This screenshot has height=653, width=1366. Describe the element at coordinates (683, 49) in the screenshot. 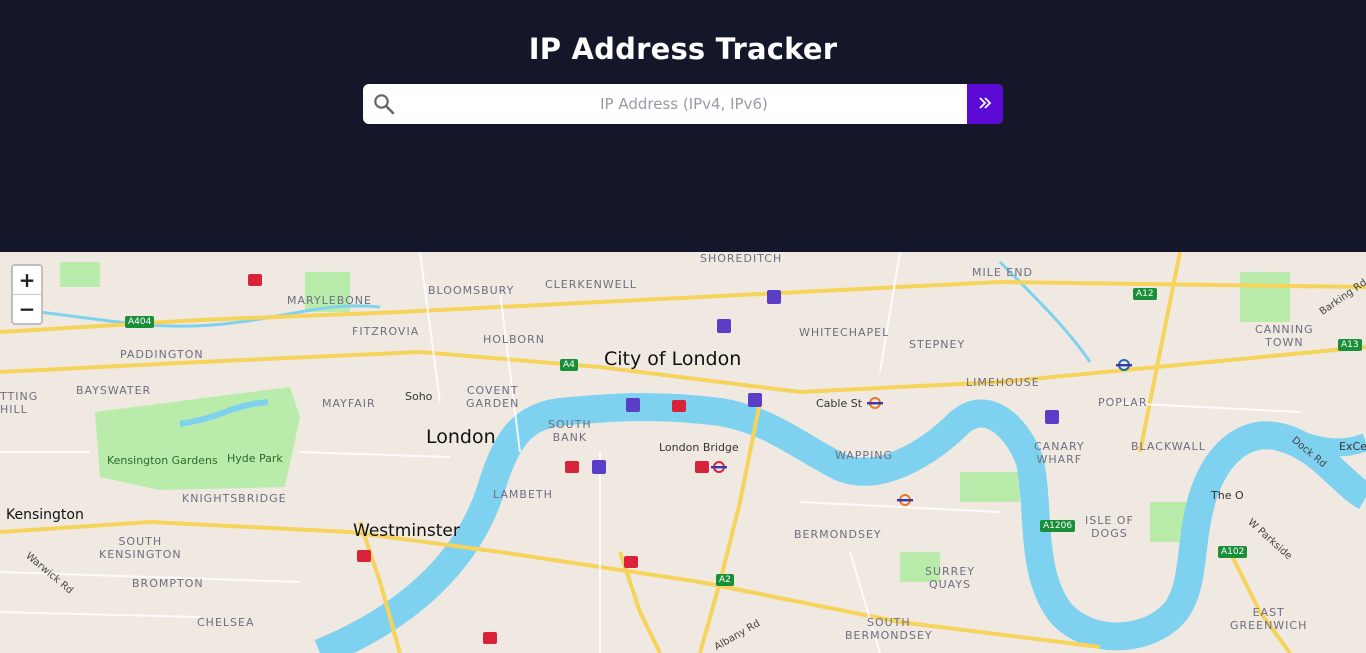

I see `page-title: IP Address Tracker` at that location.